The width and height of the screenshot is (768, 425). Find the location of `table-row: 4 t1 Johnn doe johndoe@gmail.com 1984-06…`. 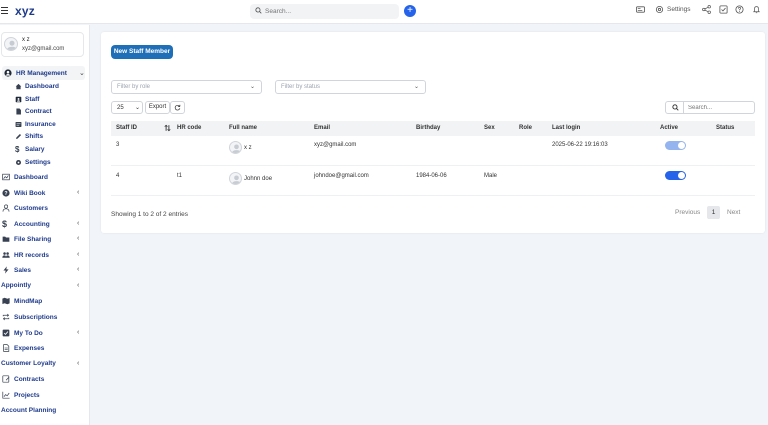

table-row: 4 t1 Johnn doe johndoe@gmail.com 1984-06… is located at coordinates (433, 181).